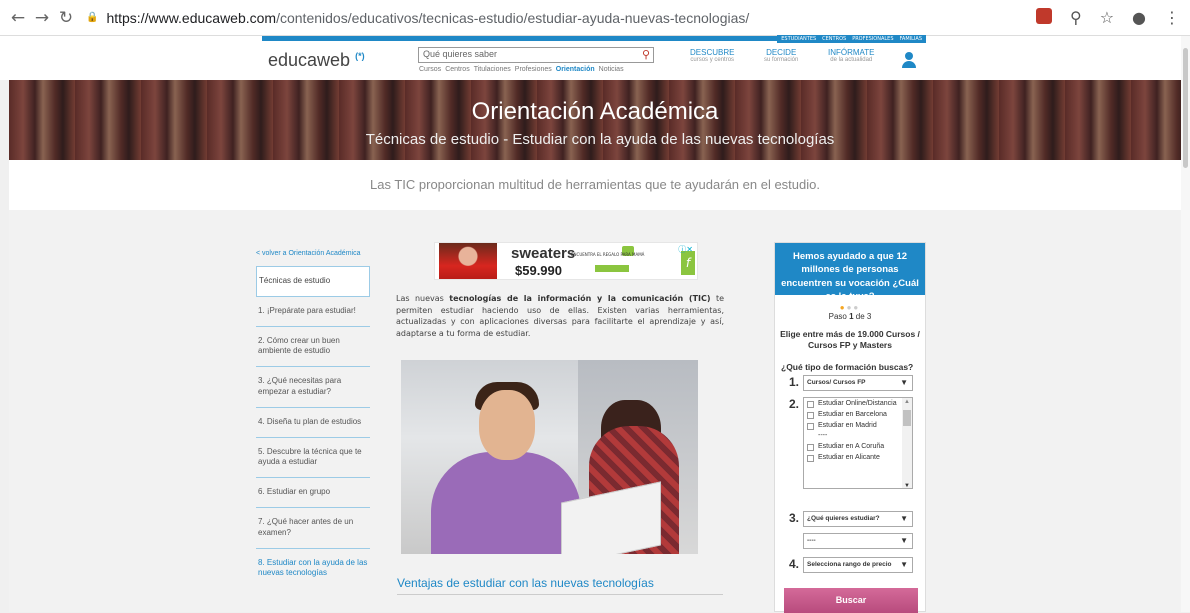  Describe the element at coordinates (309, 60) in the screenshot. I see `logo-text: educaweb` at that location.